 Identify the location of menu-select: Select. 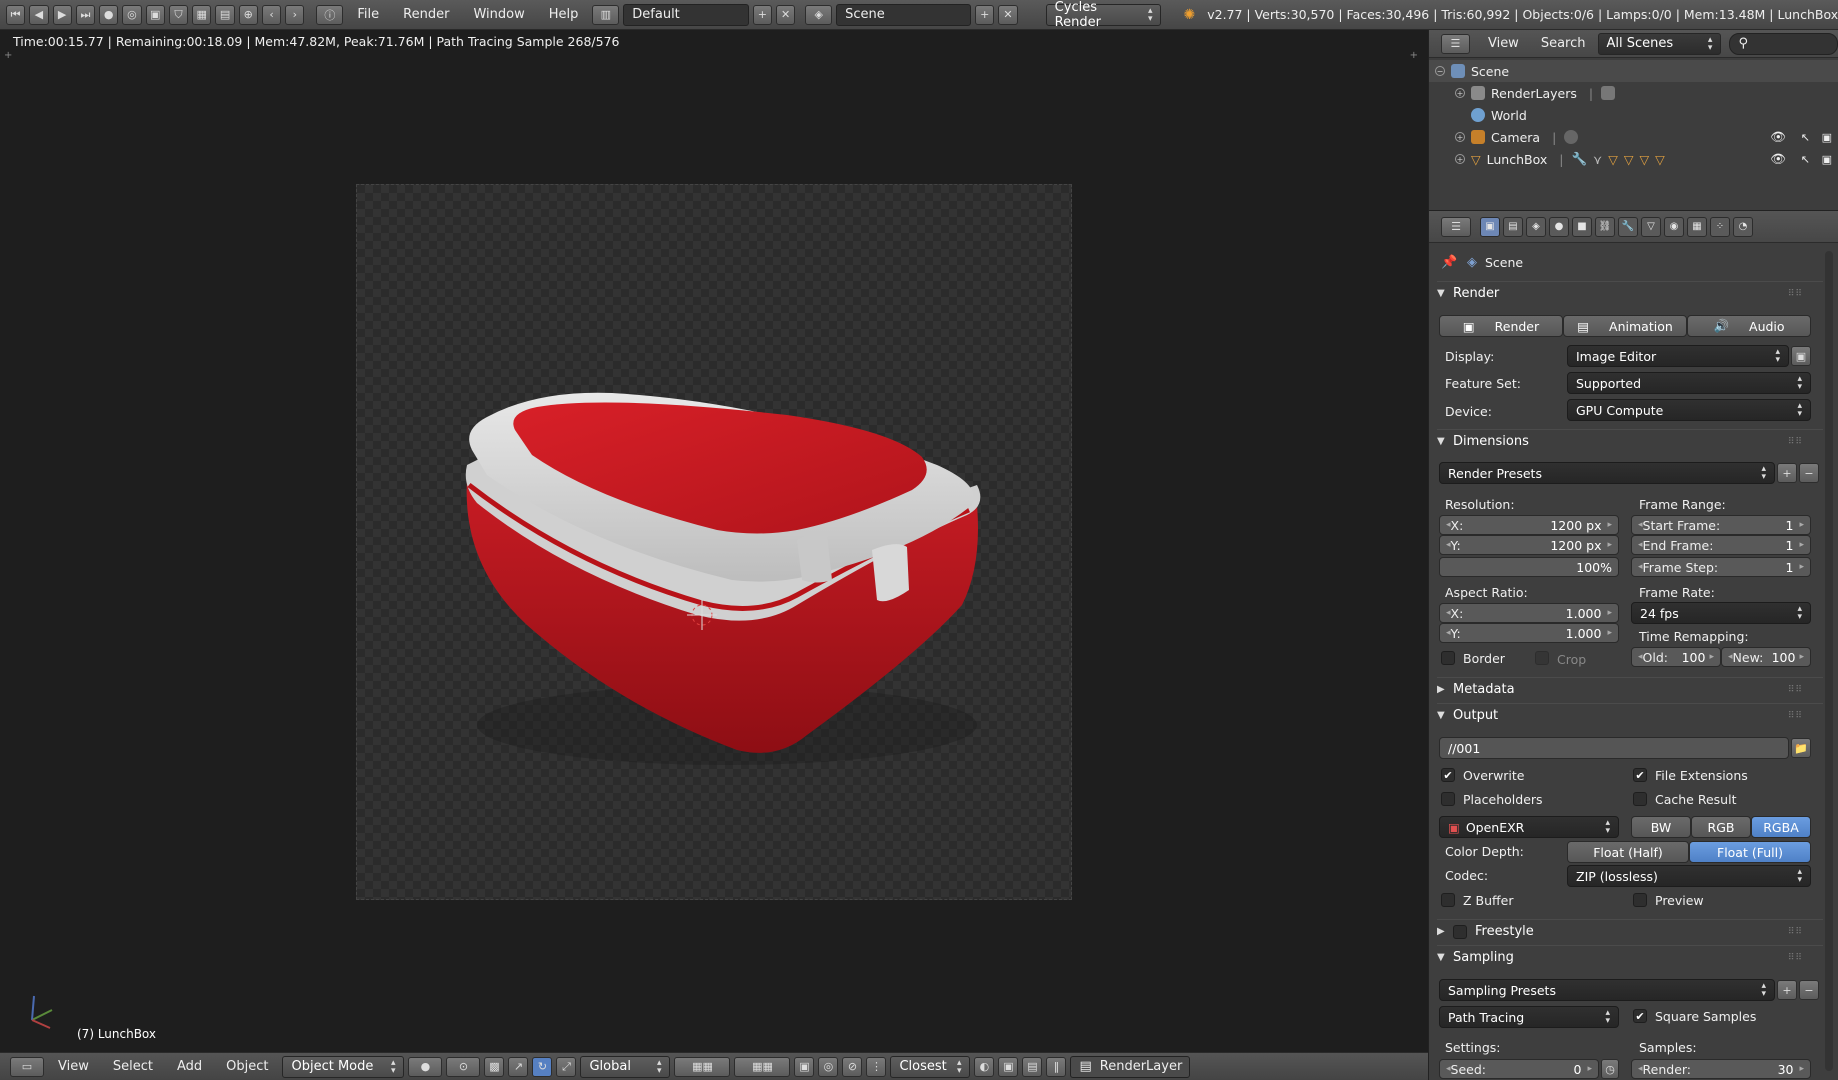
(133, 1066).